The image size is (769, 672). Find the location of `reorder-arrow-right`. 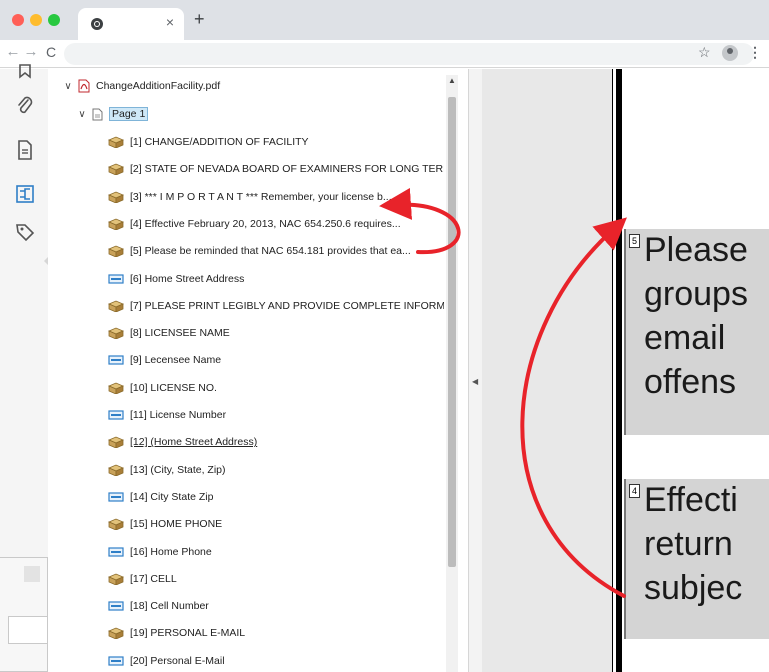

reorder-arrow-right is located at coordinates (573, 407).